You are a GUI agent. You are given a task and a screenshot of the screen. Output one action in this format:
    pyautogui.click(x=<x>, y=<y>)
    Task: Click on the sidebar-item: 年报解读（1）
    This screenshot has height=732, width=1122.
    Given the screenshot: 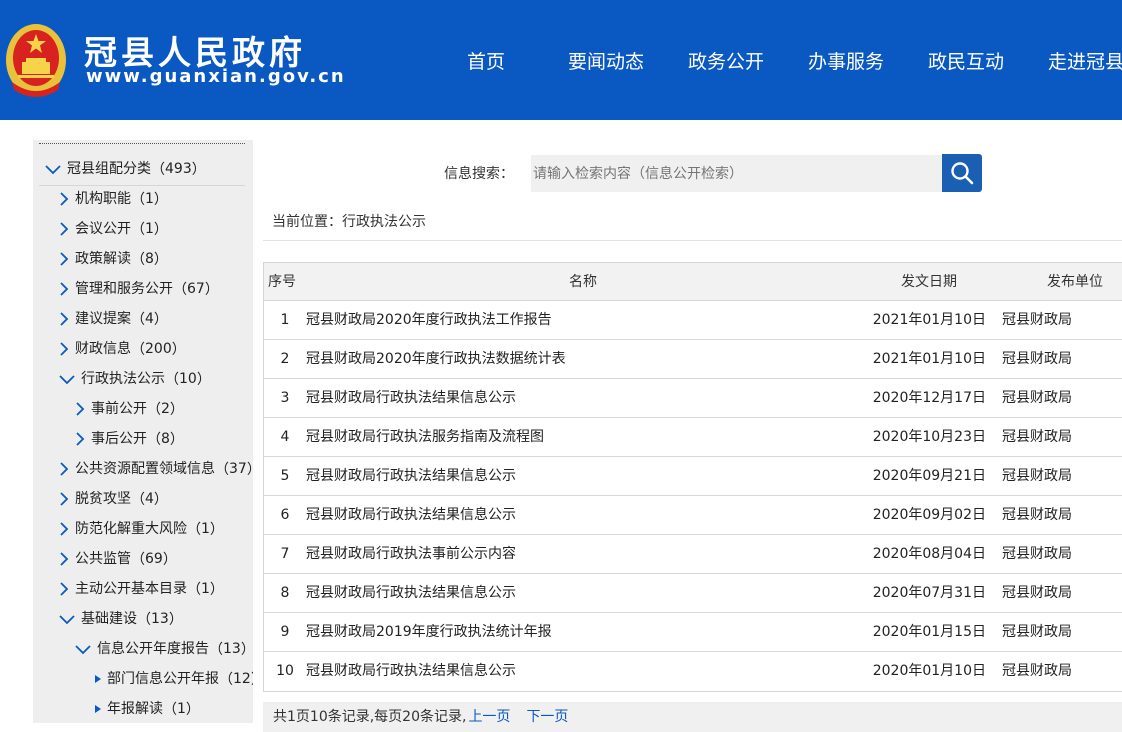 What is the action you would take?
    pyautogui.click(x=147, y=709)
    